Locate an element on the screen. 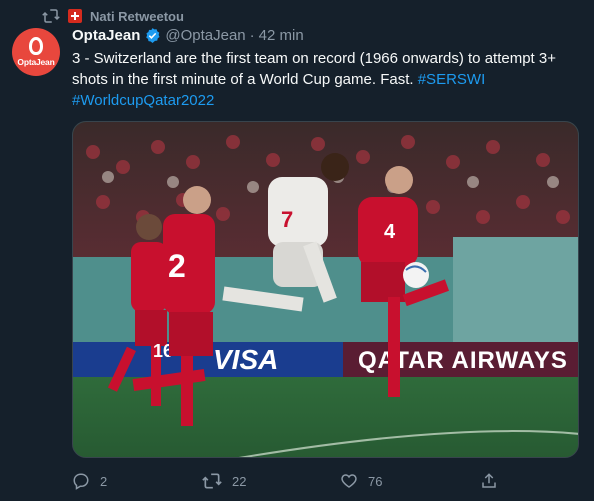 The image size is (594, 501). retweeted-by-label: Nati Retweetou is located at coordinates (137, 16).